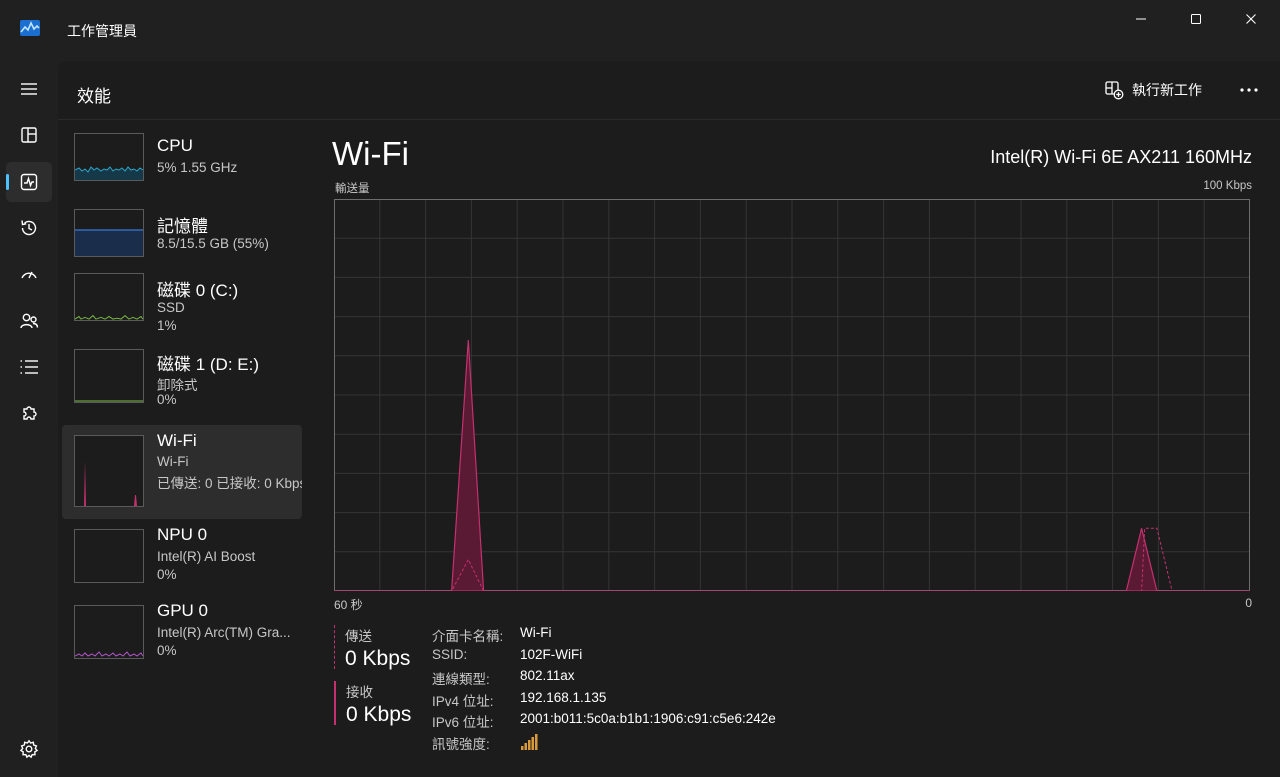 Image resolution: width=1280 pixels, height=777 pixels. I want to click on property-key: IPv6 位址:, so click(463, 722).